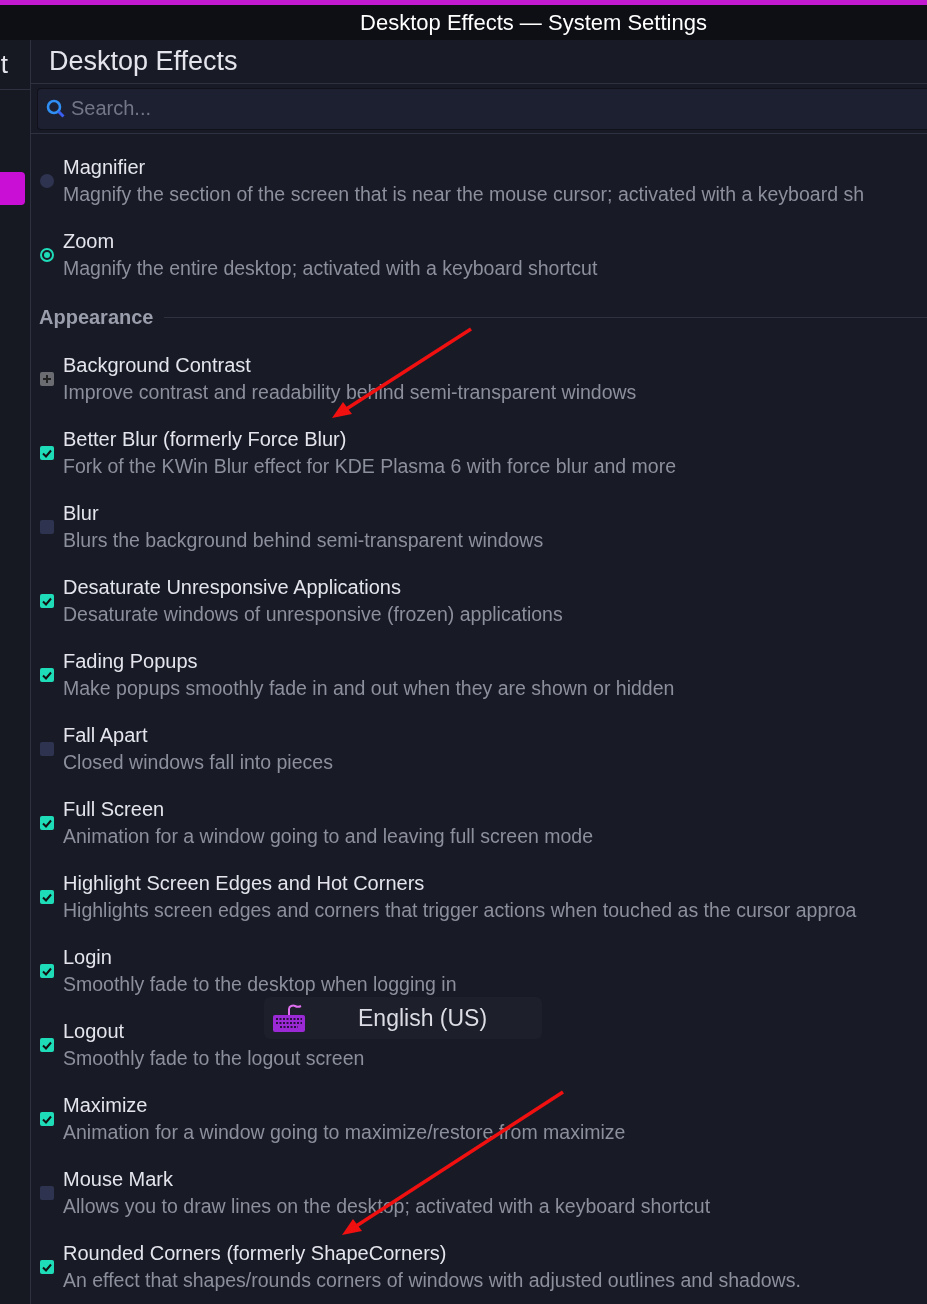  What do you see at coordinates (88, 957) in the screenshot?
I see `effect-title: Login` at bounding box center [88, 957].